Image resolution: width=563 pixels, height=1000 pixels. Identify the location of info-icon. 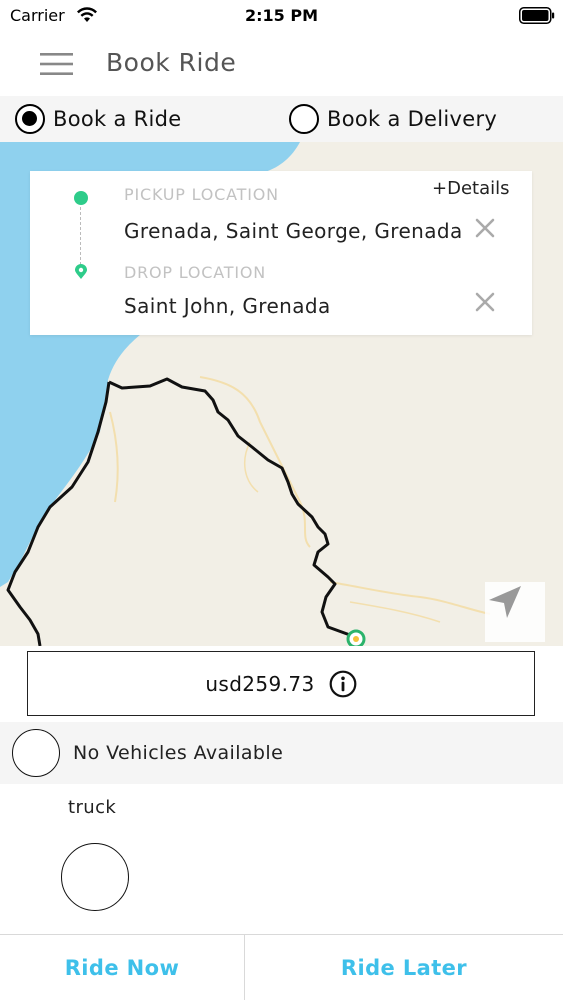
(343, 684).